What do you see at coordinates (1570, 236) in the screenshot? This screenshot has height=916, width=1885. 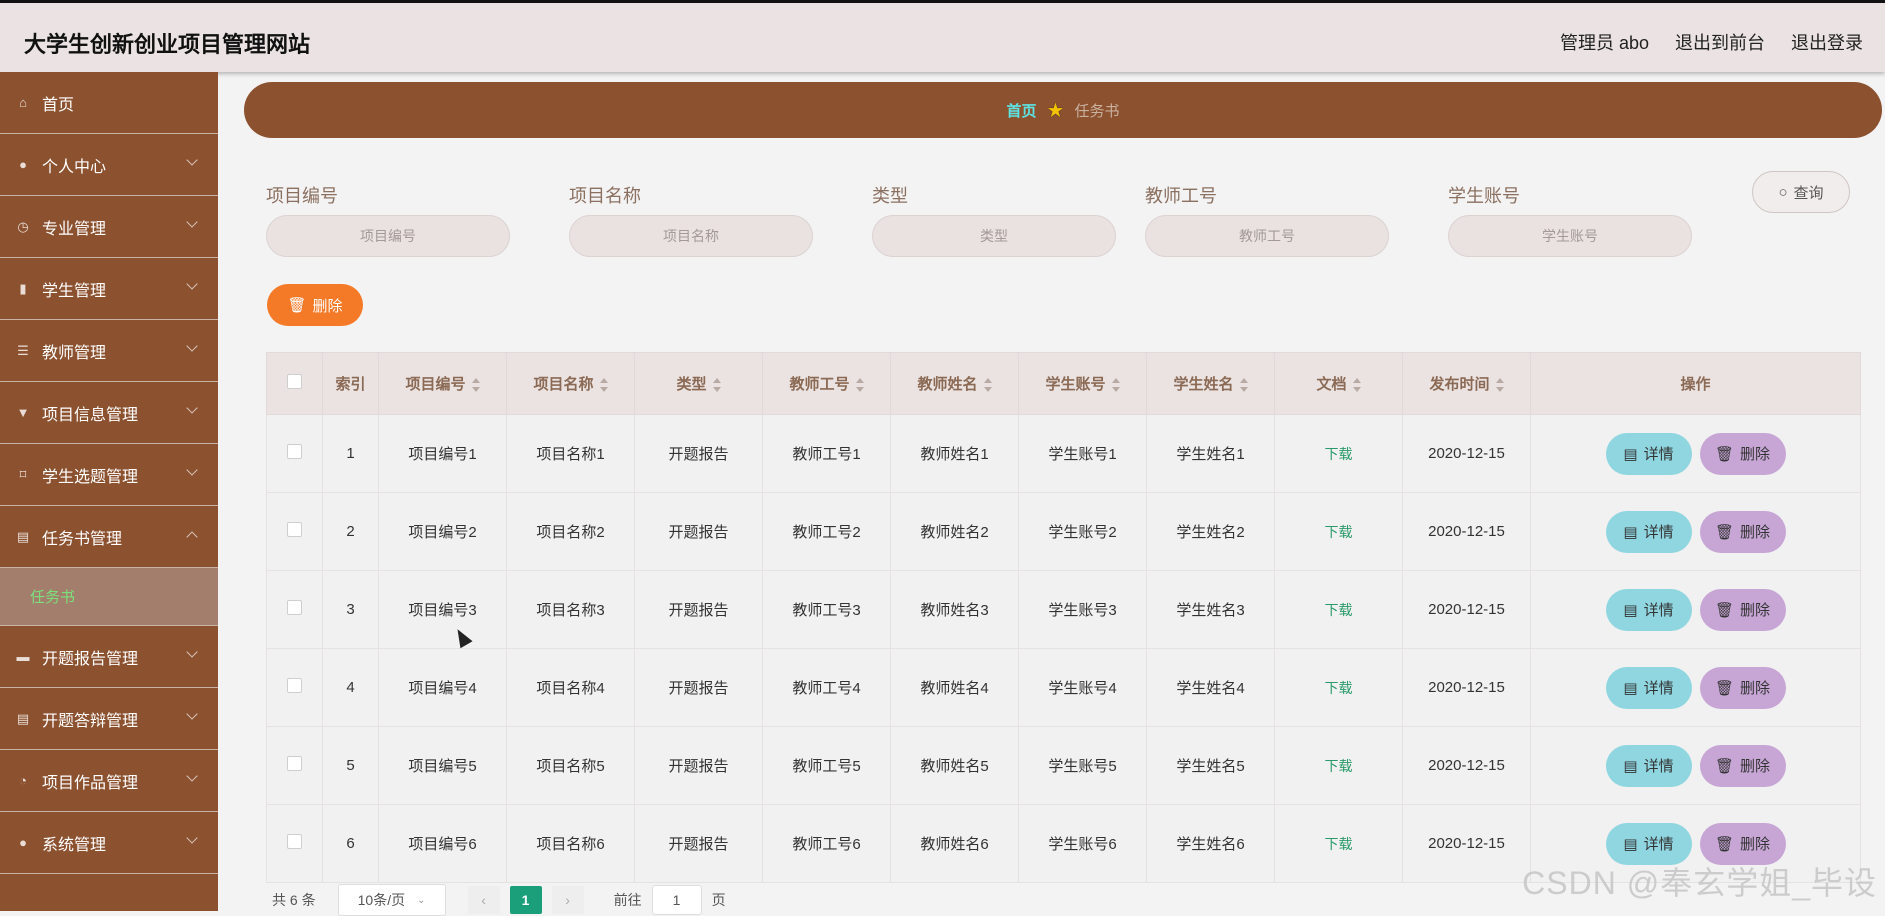 I see `student-no-input: 学生账号` at bounding box center [1570, 236].